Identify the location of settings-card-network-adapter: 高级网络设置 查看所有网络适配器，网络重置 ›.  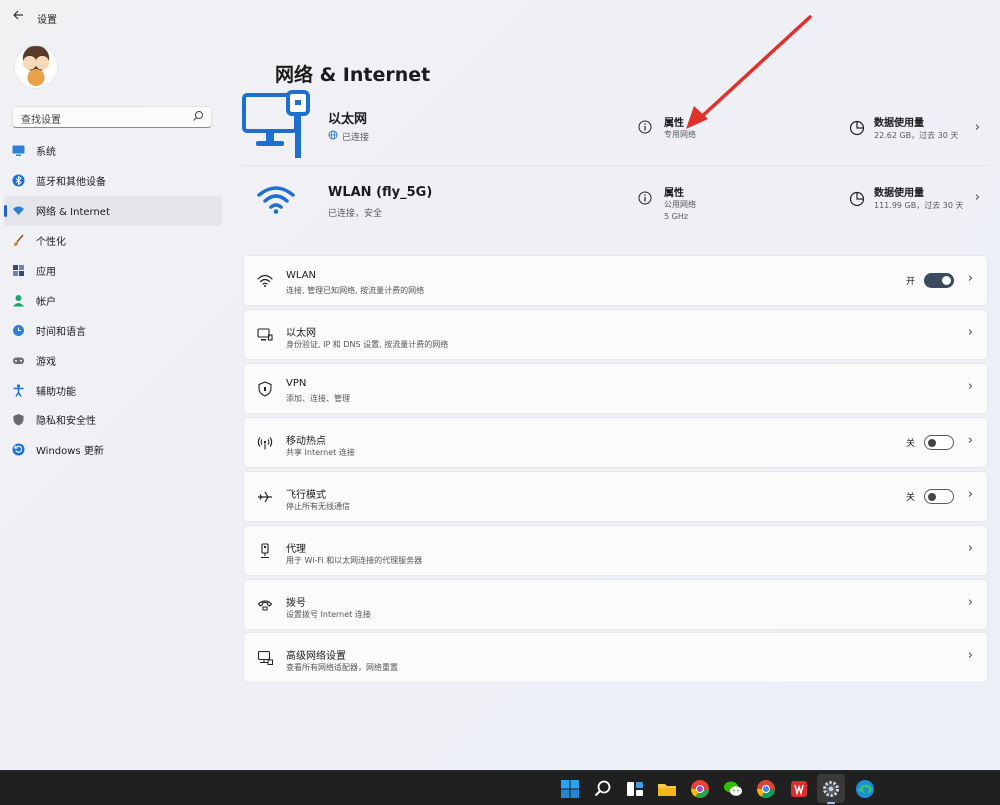
(615, 657).